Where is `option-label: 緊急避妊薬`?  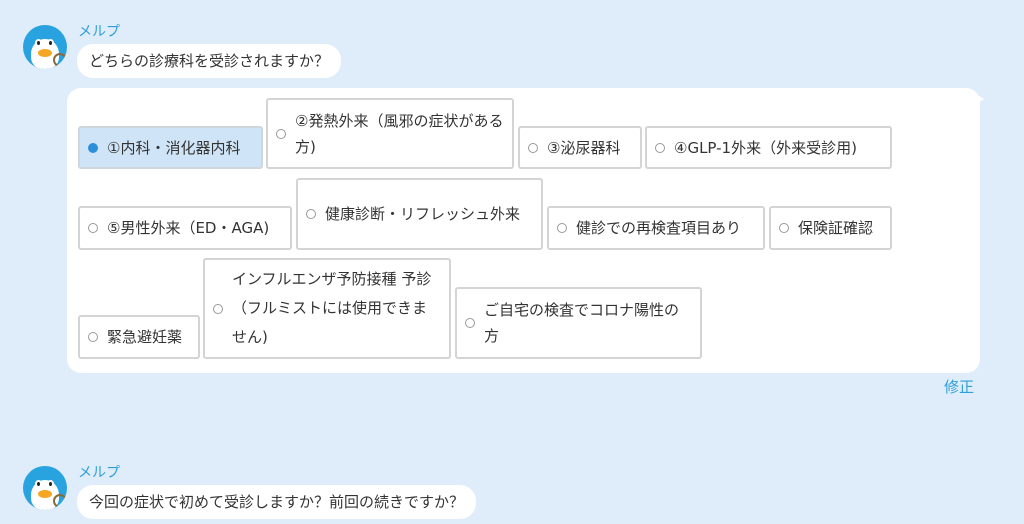 option-label: 緊急避妊薬 is located at coordinates (145, 337).